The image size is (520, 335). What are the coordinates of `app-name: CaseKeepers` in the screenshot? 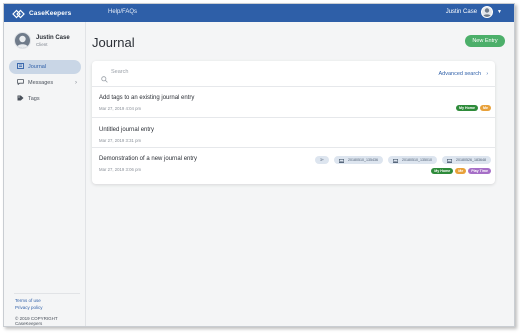 It's located at (50, 13).